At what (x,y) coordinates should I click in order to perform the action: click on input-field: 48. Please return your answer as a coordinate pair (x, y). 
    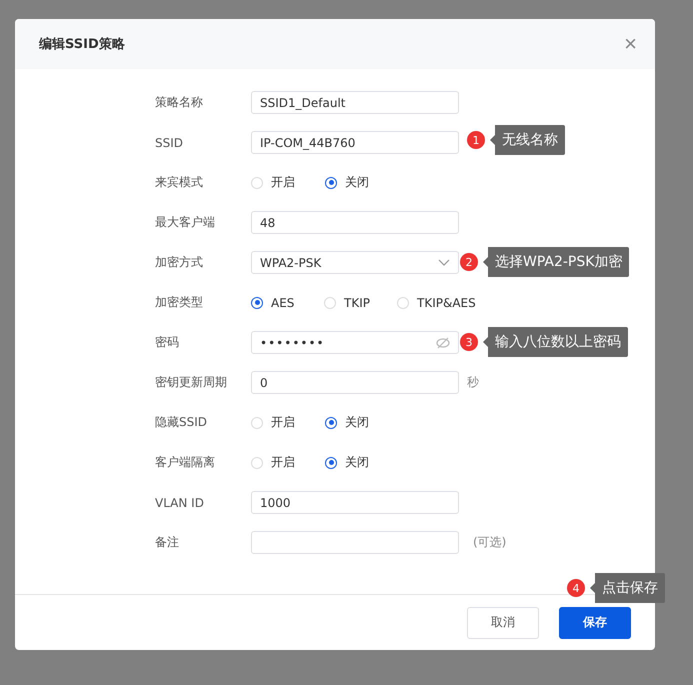
    Looking at the image, I should click on (355, 222).